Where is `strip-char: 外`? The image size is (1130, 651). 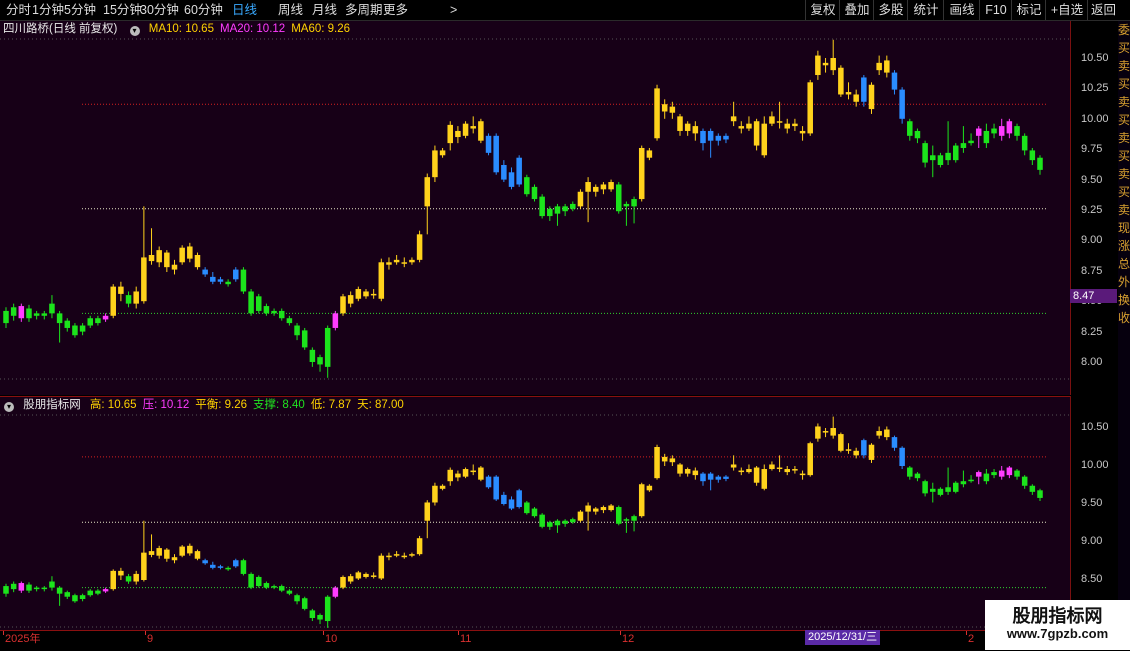 strip-char: 外 is located at coordinates (1124, 282).